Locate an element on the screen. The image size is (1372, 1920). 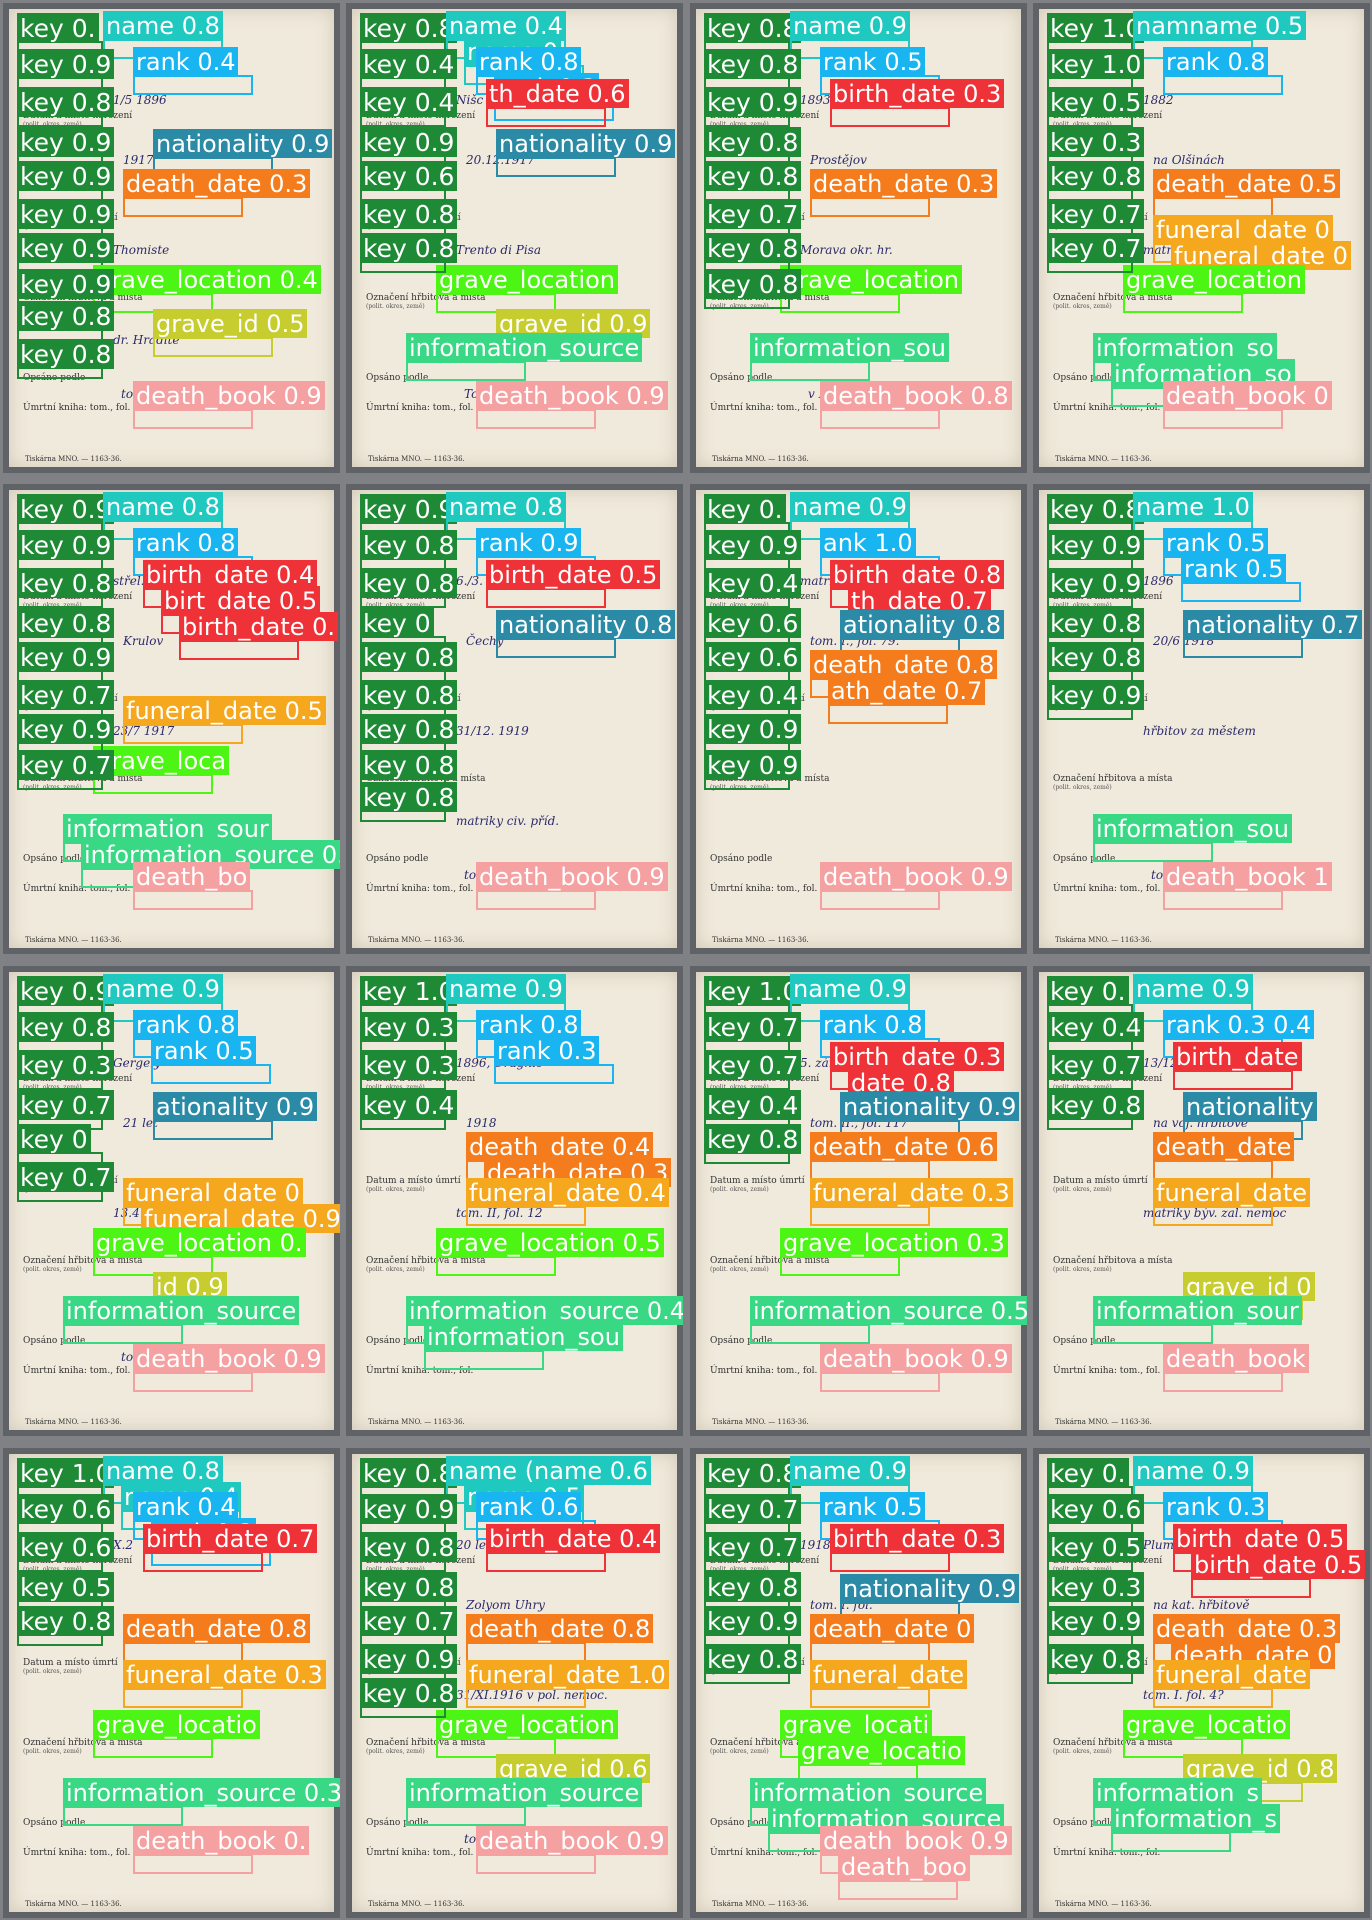
detection-key: key 0. is located at coordinates (1088, 1473).